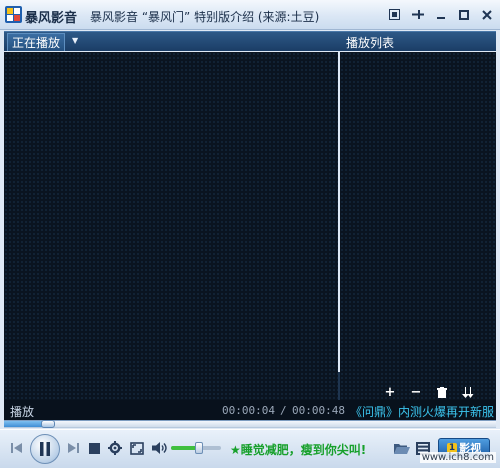  What do you see at coordinates (318, 410) in the screenshot?
I see `time-total: 00:00:48` at bounding box center [318, 410].